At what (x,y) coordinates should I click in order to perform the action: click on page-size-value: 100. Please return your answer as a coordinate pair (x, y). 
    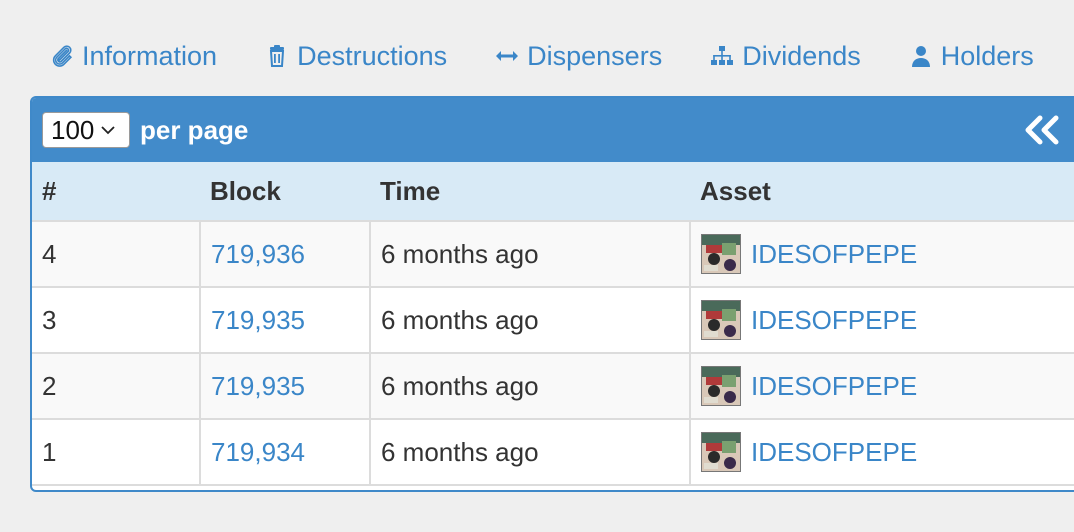
    Looking at the image, I should click on (73, 129).